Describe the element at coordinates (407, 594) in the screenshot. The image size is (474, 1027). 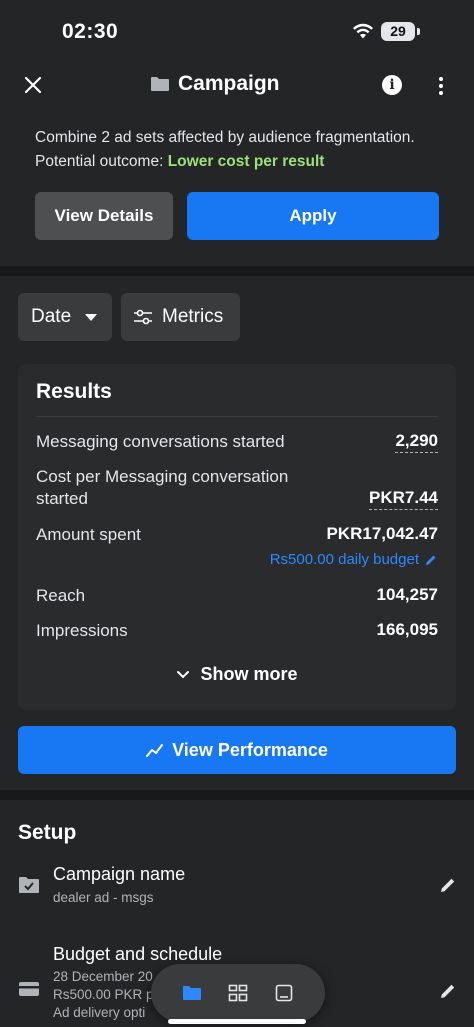
I see `metric-value-reach: 104,257` at that location.